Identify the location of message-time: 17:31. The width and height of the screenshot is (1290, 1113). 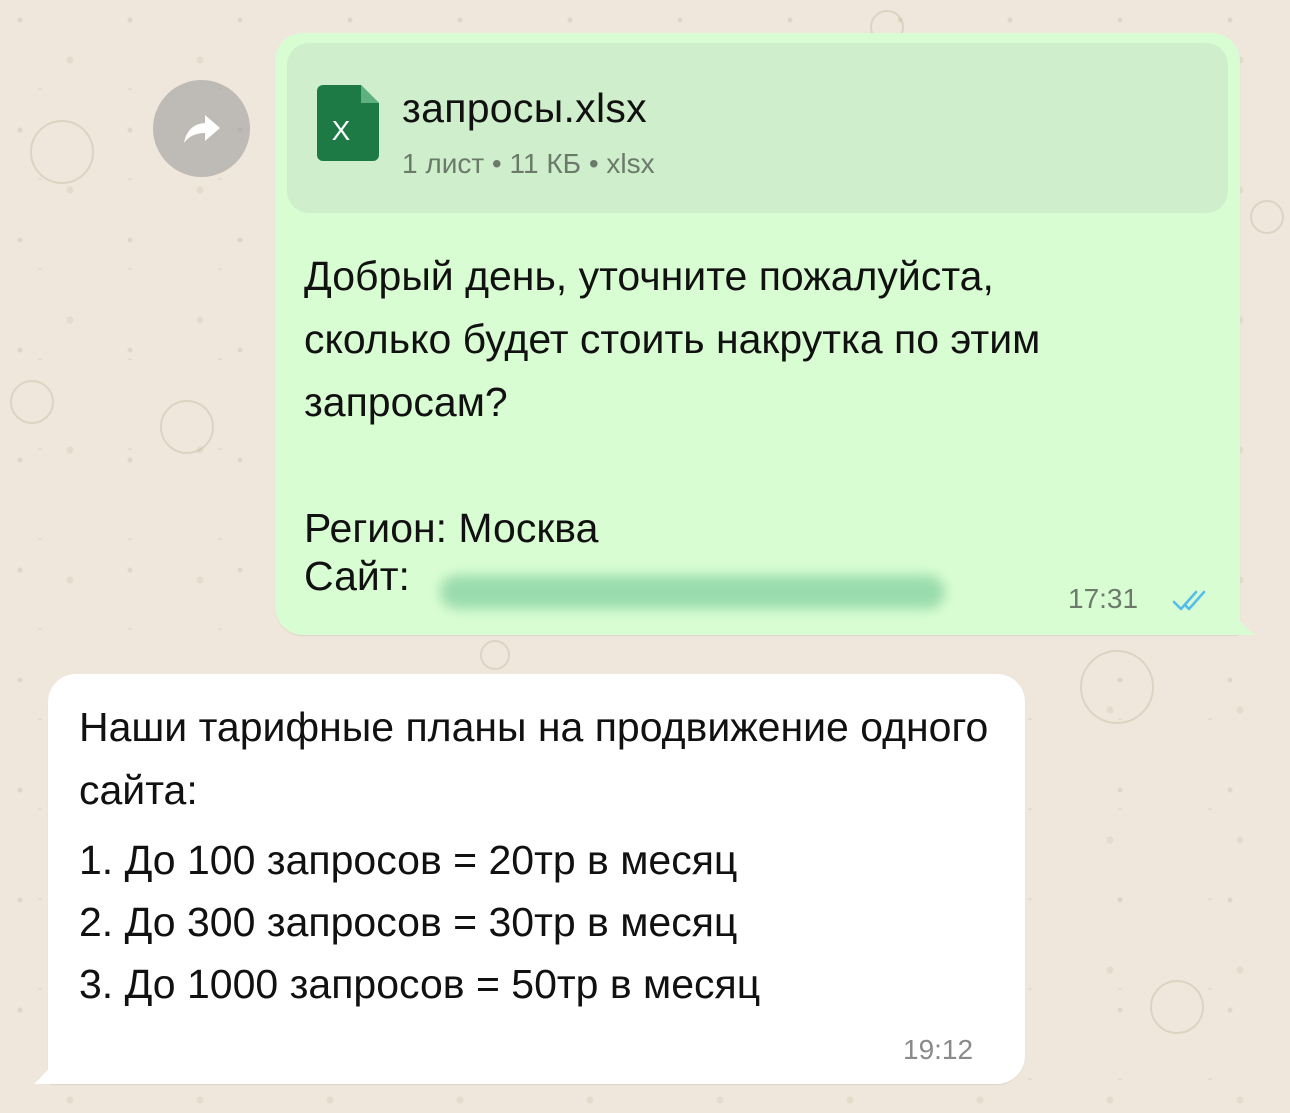
(1103, 598).